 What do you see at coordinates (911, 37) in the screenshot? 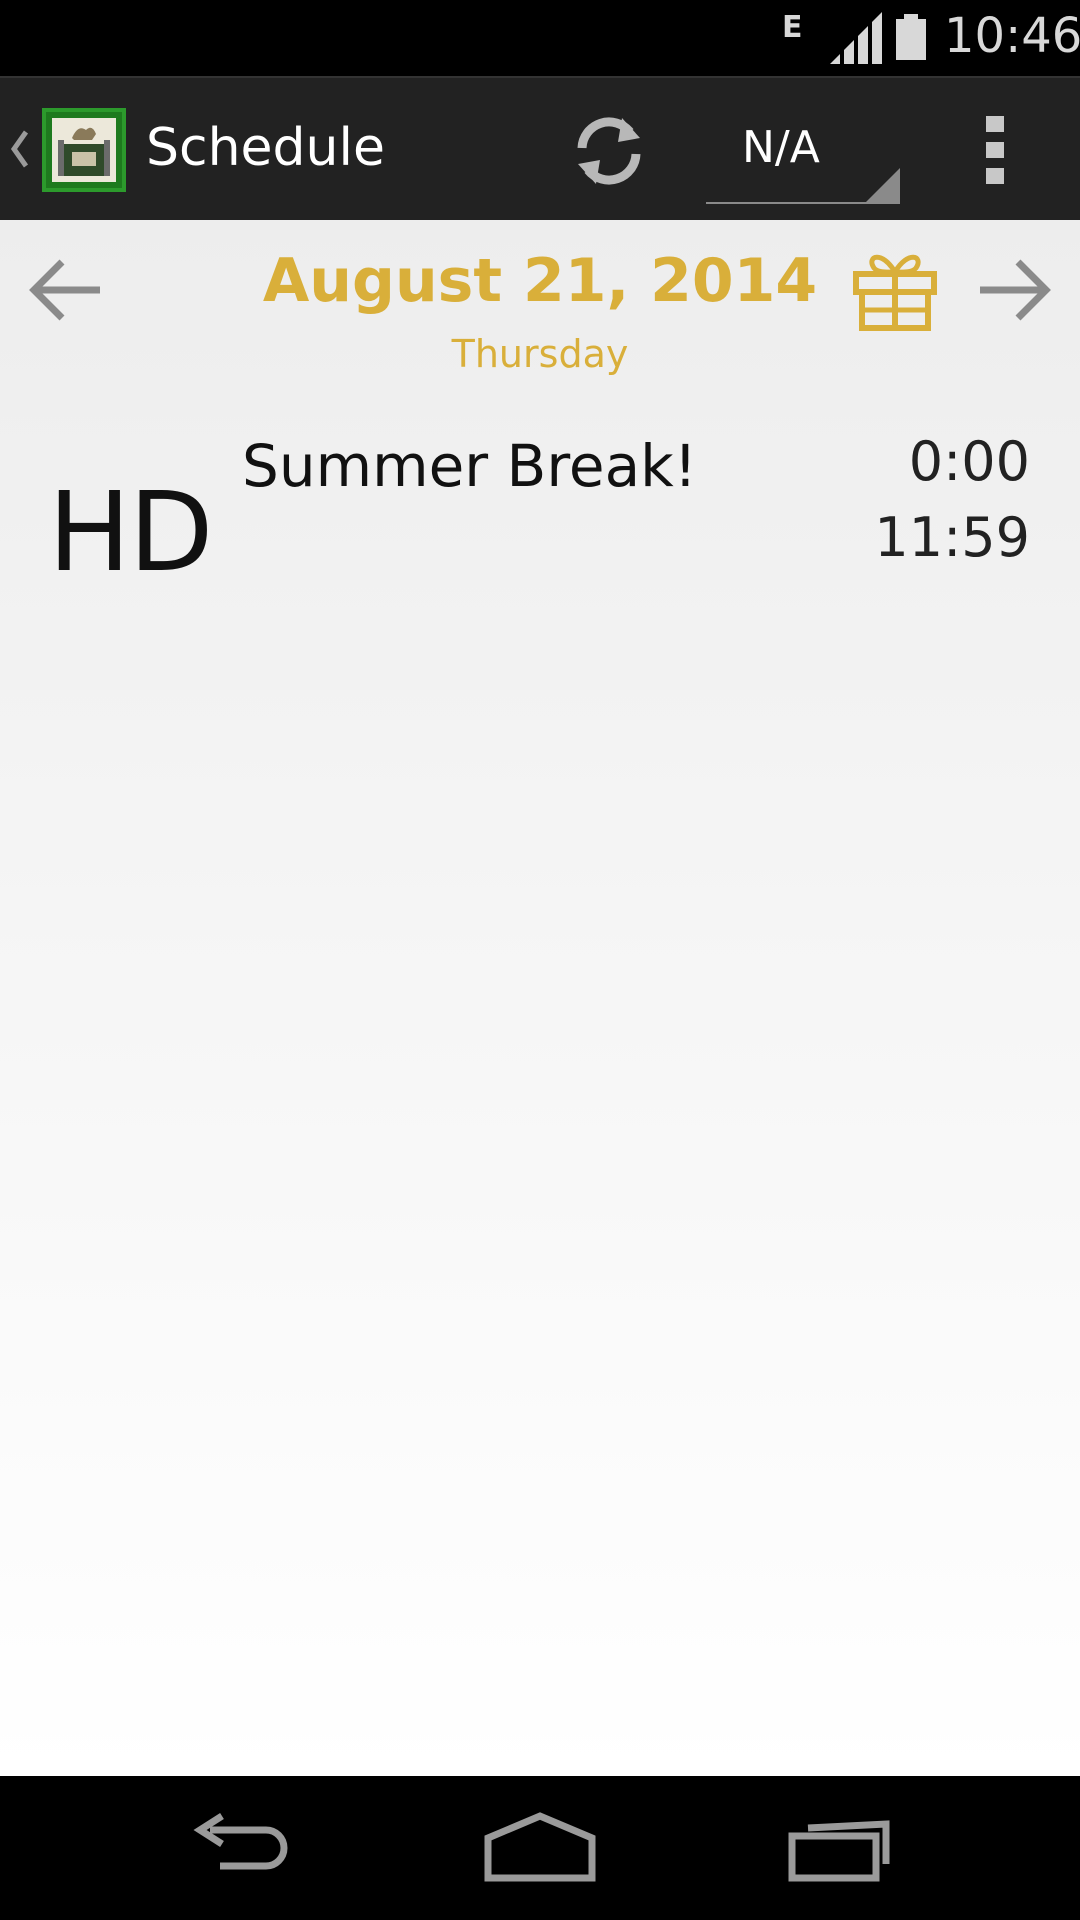
I see `battery-icon` at bounding box center [911, 37].